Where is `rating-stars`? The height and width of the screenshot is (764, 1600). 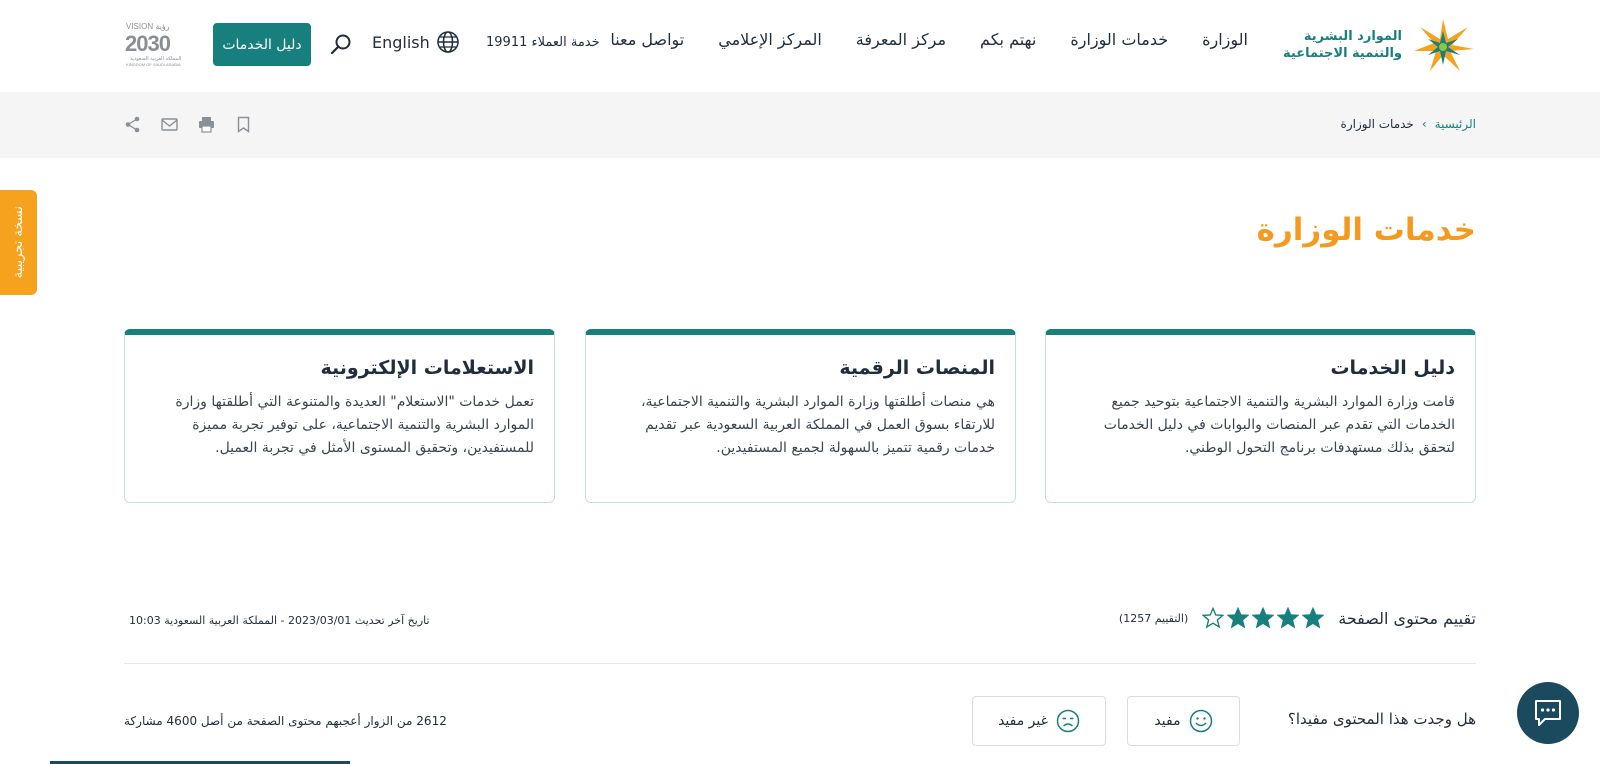
rating-stars is located at coordinates (1263, 618).